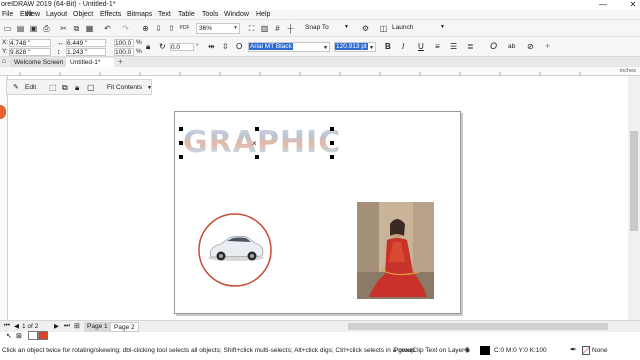 This screenshot has height=360, width=640. What do you see at coordinates (437, 46) in the screenshot?
I see `align-icon: ≡` at bounding box center [437, 46].